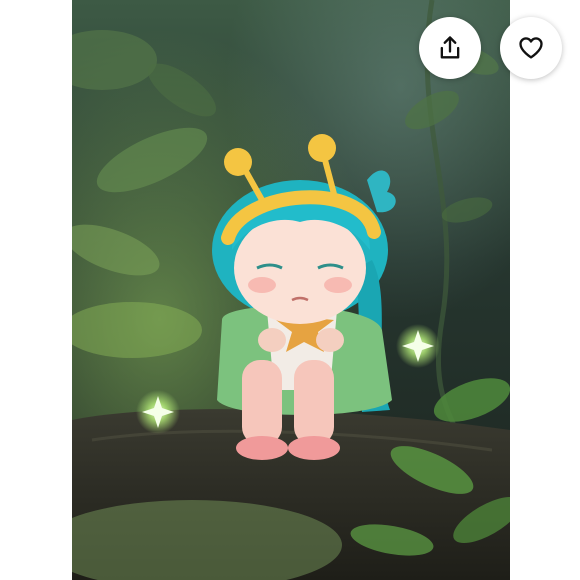  I want to click on like-button, so click(531, 48).